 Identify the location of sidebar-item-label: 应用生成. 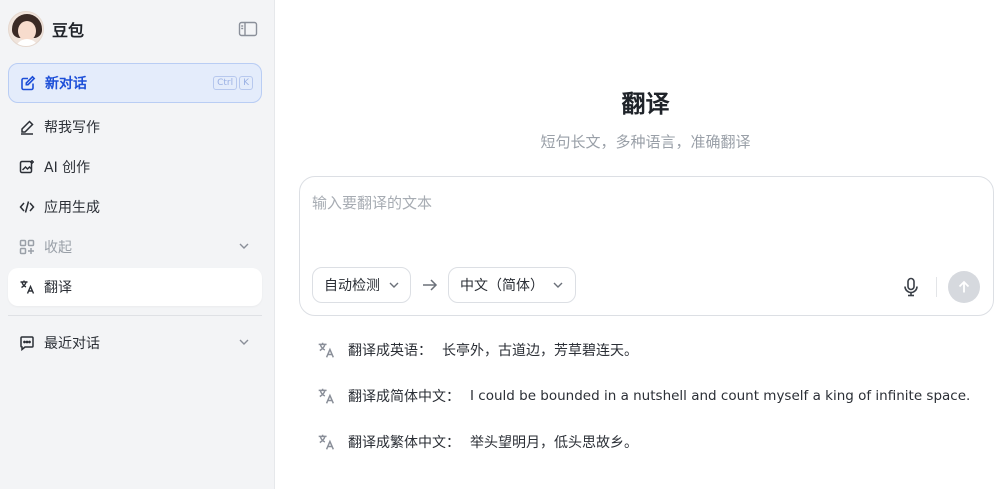
(72, 208).